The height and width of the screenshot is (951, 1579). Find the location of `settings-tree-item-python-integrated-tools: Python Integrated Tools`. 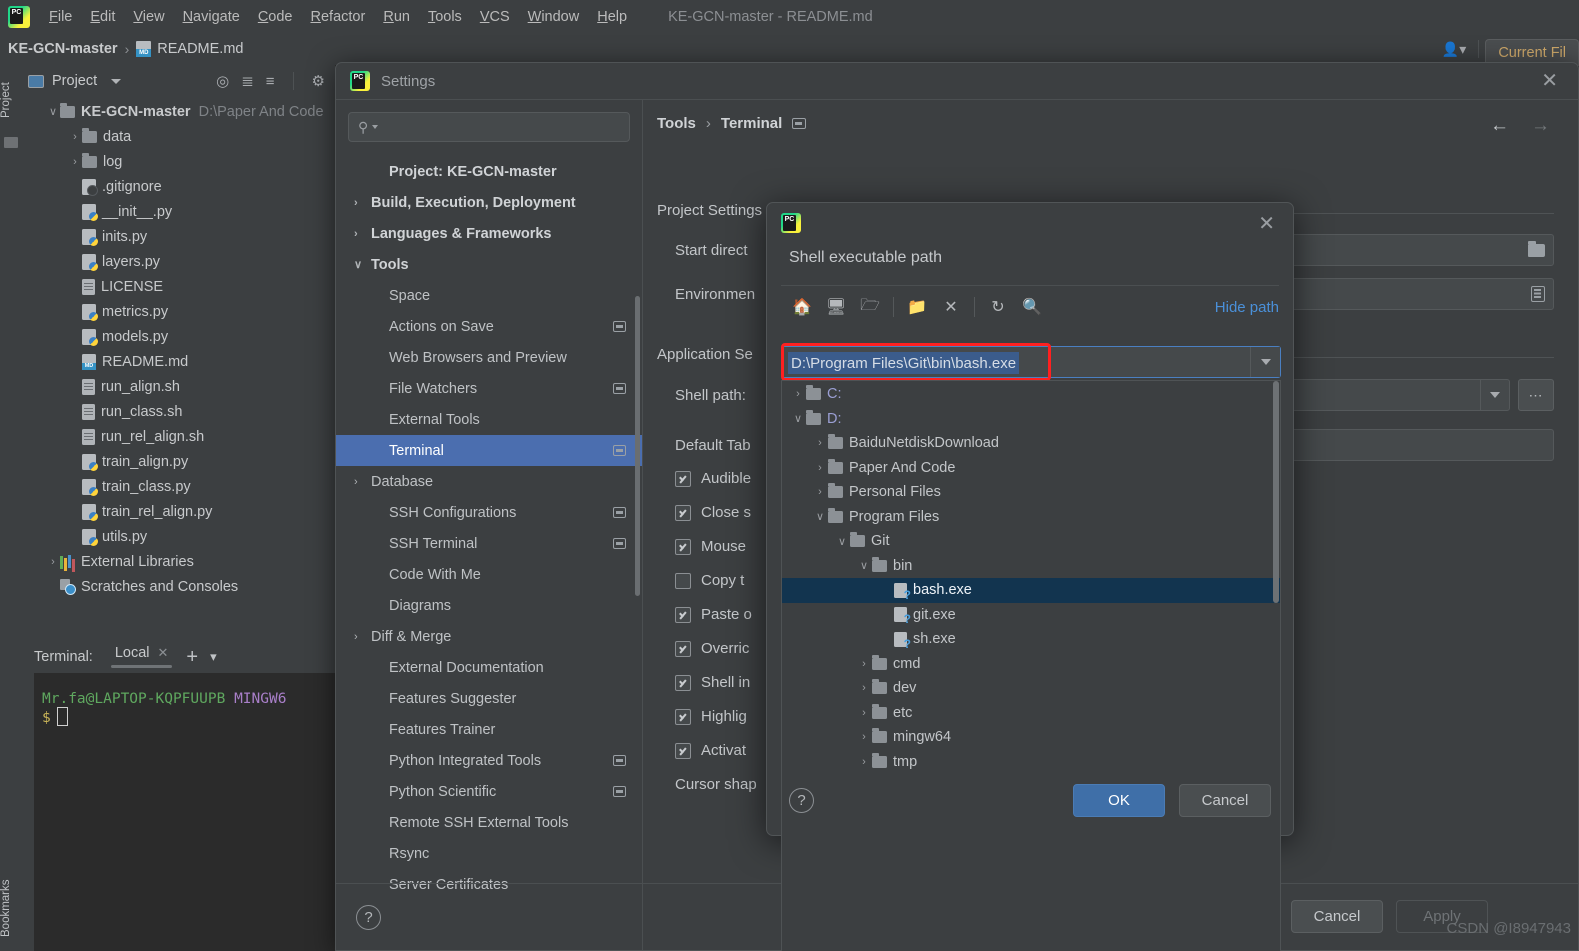

settings-tree-item-python-integrated-tools: Python Integrated Tools is located at coordinates (489, 760).